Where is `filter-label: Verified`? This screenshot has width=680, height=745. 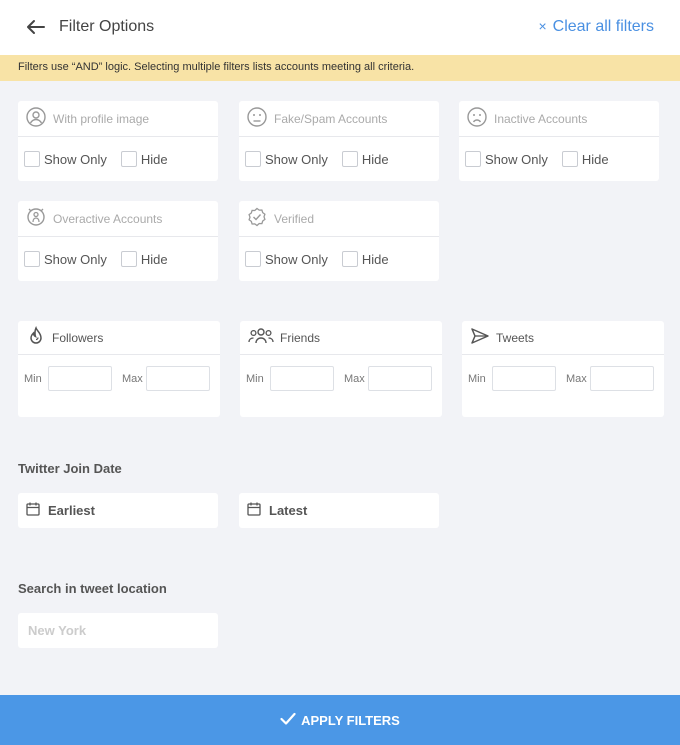
filter-label: Verified is located at coordinates (294, 218).